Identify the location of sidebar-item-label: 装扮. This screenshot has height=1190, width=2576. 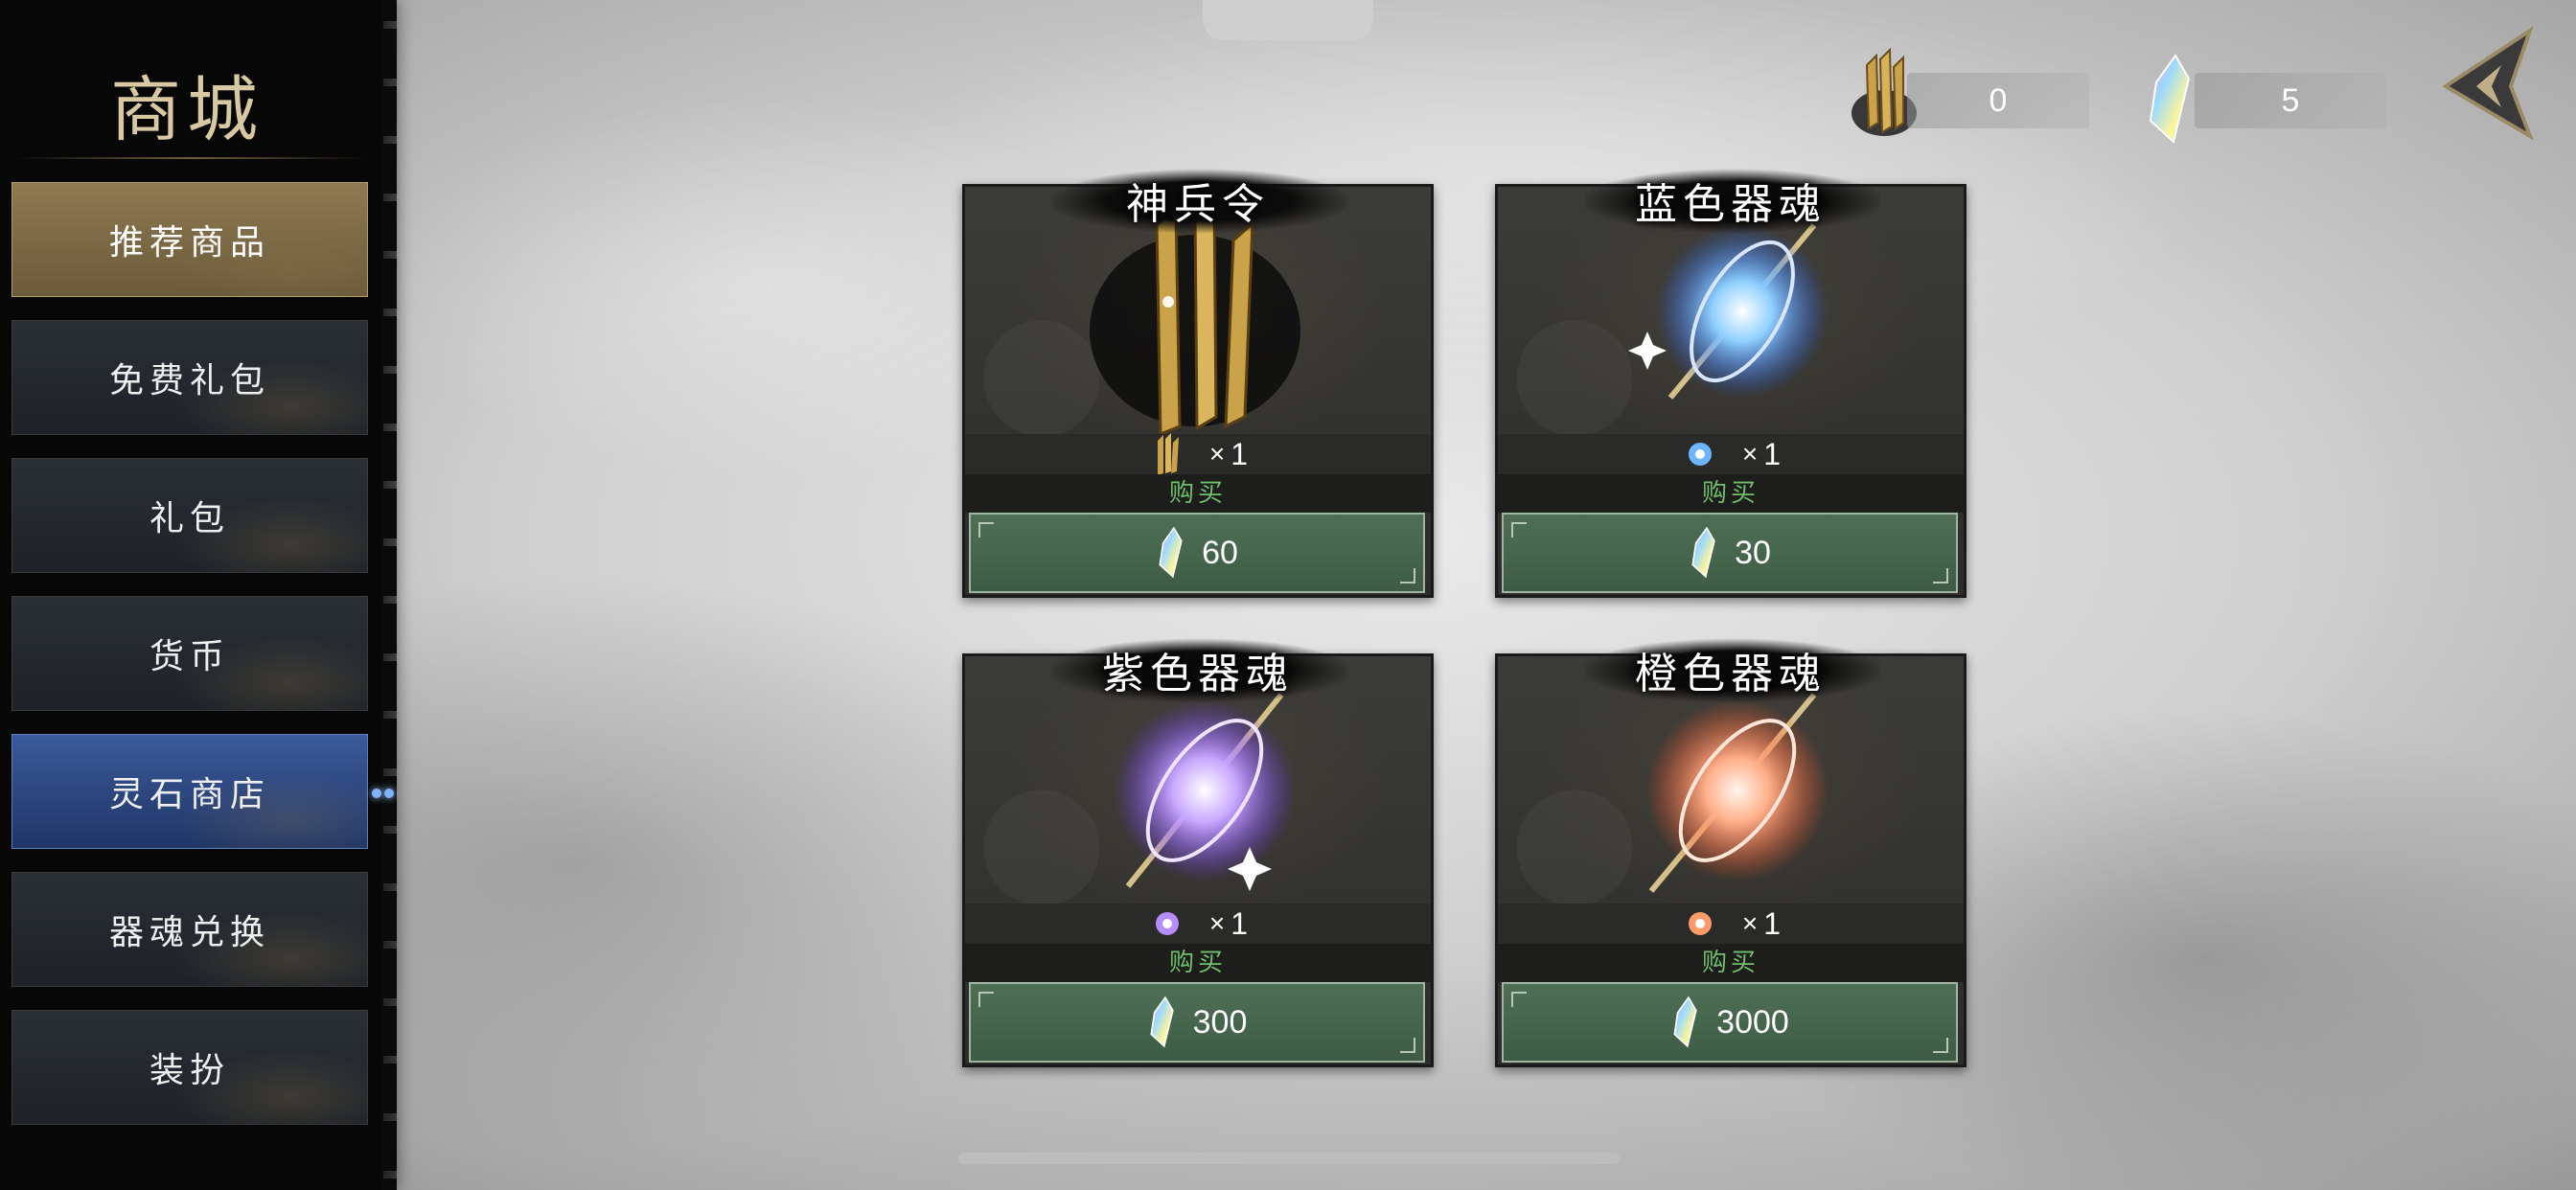
(189, 1070).